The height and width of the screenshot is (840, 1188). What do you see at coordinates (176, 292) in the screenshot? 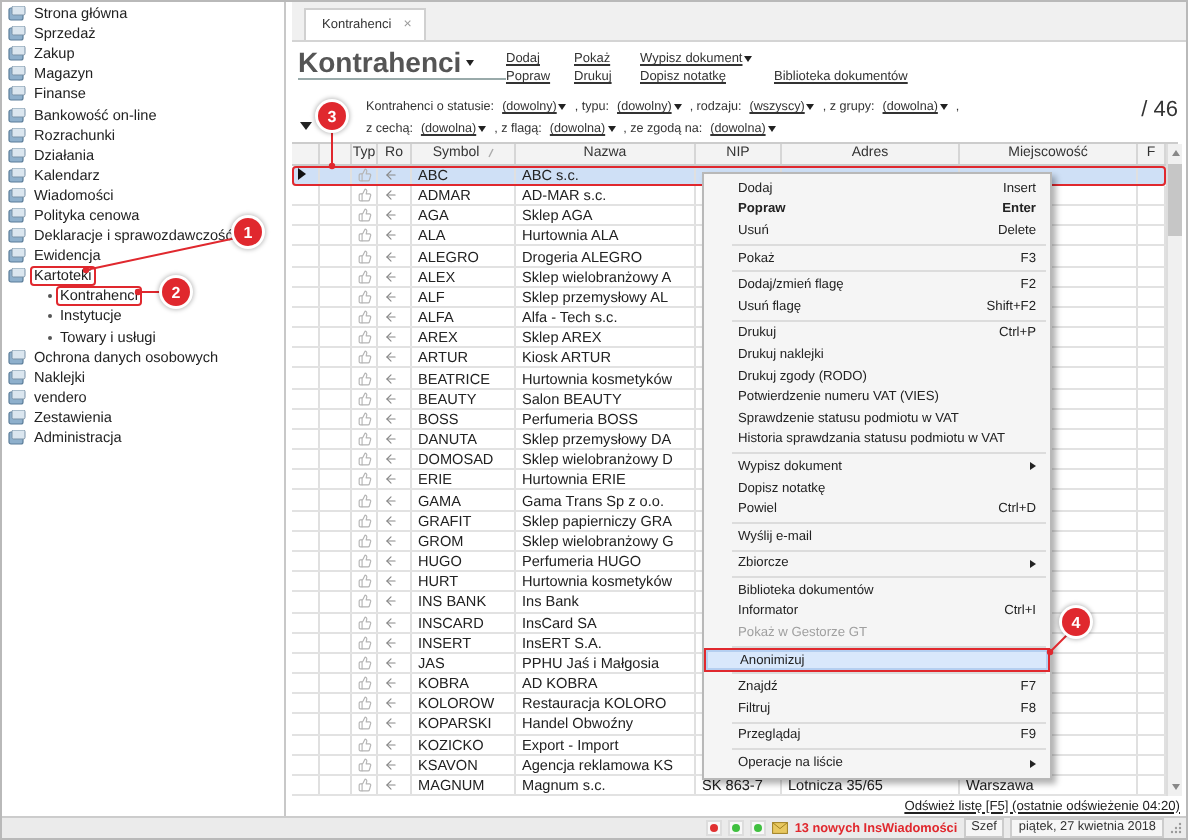
I see `step-badge: 2` at bounding box center [176, 292].